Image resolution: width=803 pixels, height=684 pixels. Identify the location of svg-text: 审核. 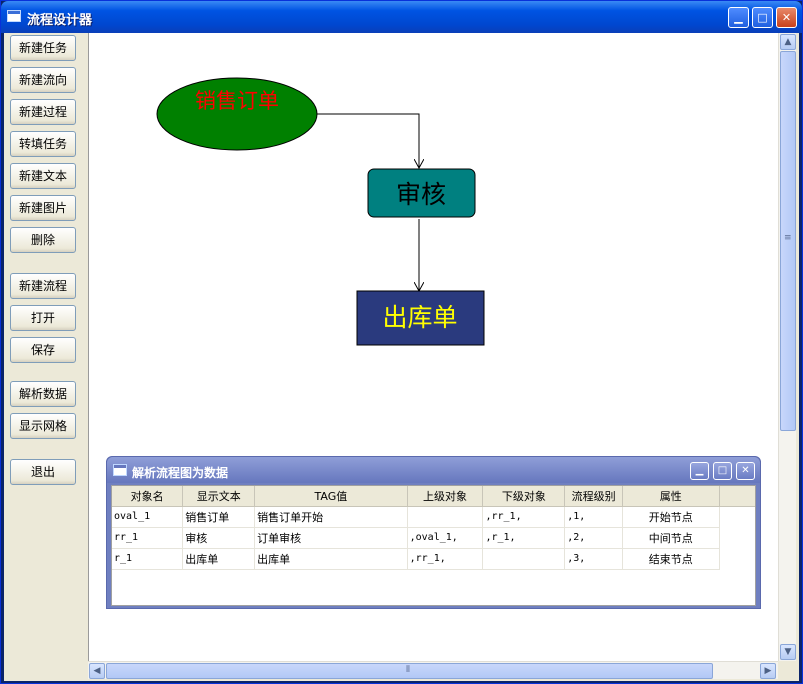
(421, 194).